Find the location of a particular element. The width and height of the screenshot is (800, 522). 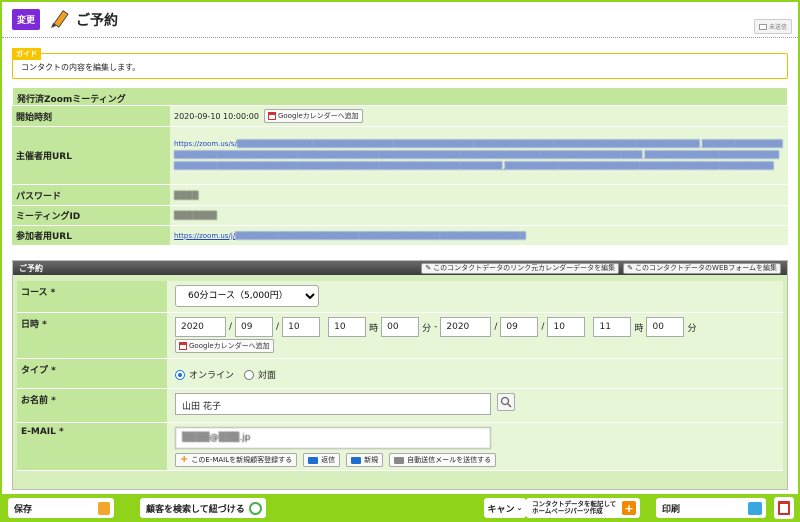

start-day-input: 10 is located at coordinates (301, 327).